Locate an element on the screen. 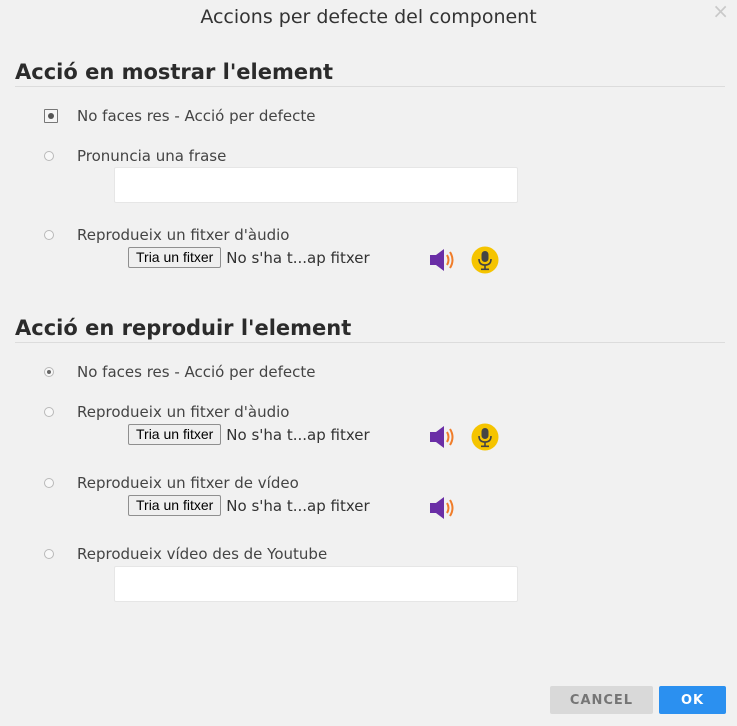 The height and width of the screenshot is (726, 737). option-label: Pronuncia una frase is located at coordinates (152, 156).